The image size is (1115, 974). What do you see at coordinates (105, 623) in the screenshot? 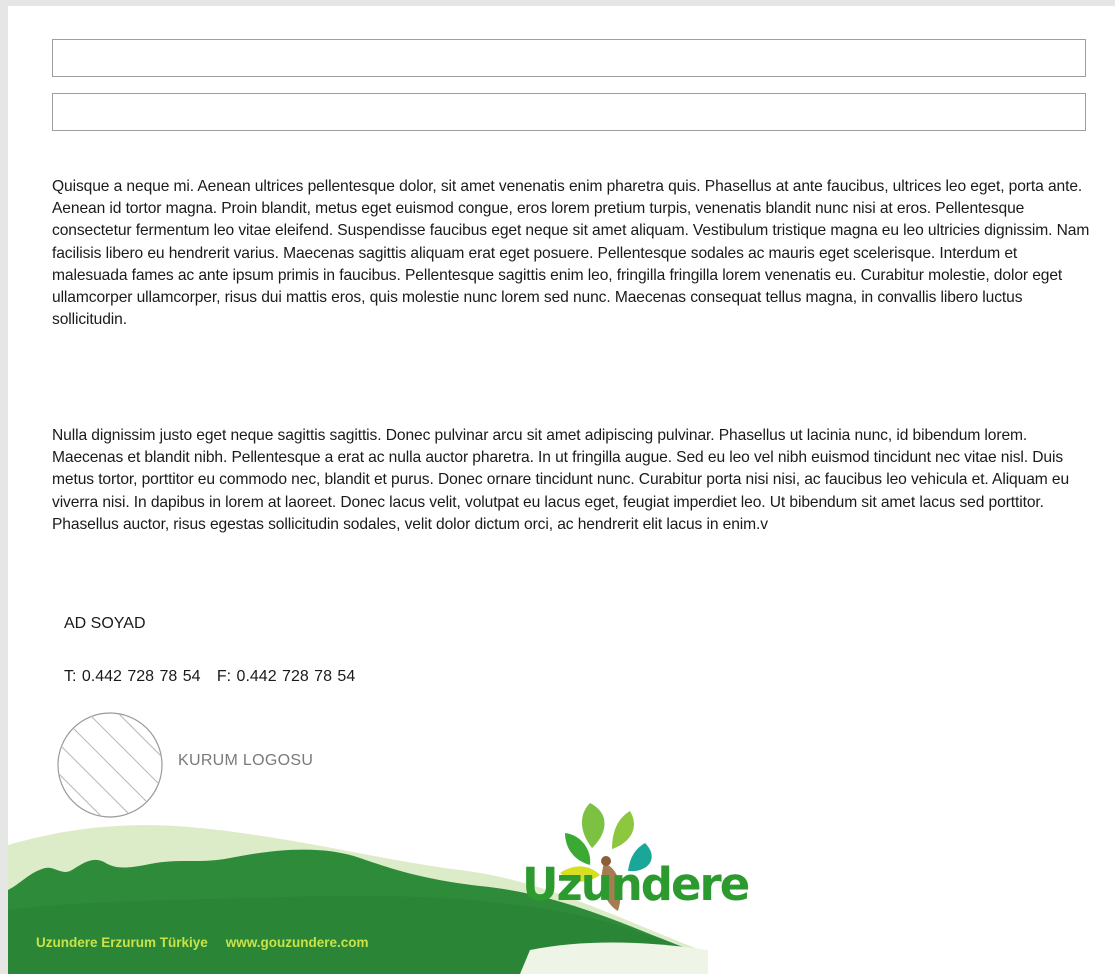
I see `signature-name: AD SOYAD` at bounding box center [105, 623].